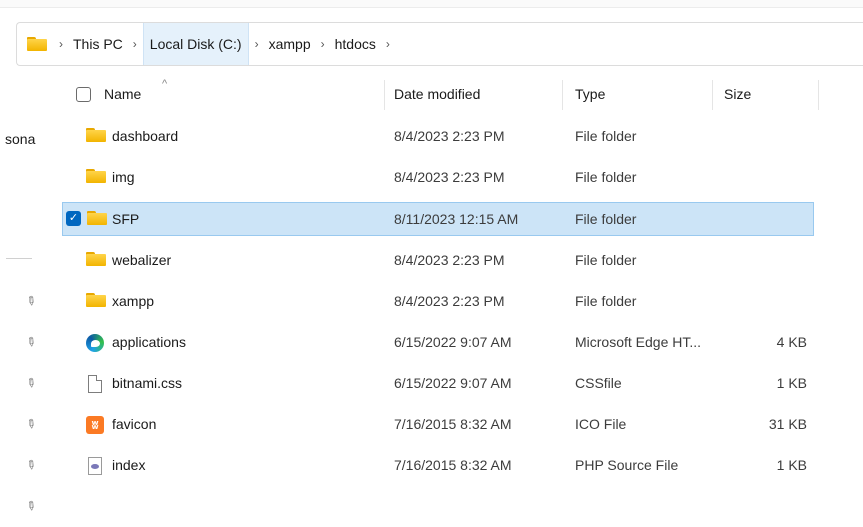 This screenshot has width=863, height=527. I want to click on file-row-dashboard: dashboard 8/4/2023 2:23 PM File folder, so click(438, 137).